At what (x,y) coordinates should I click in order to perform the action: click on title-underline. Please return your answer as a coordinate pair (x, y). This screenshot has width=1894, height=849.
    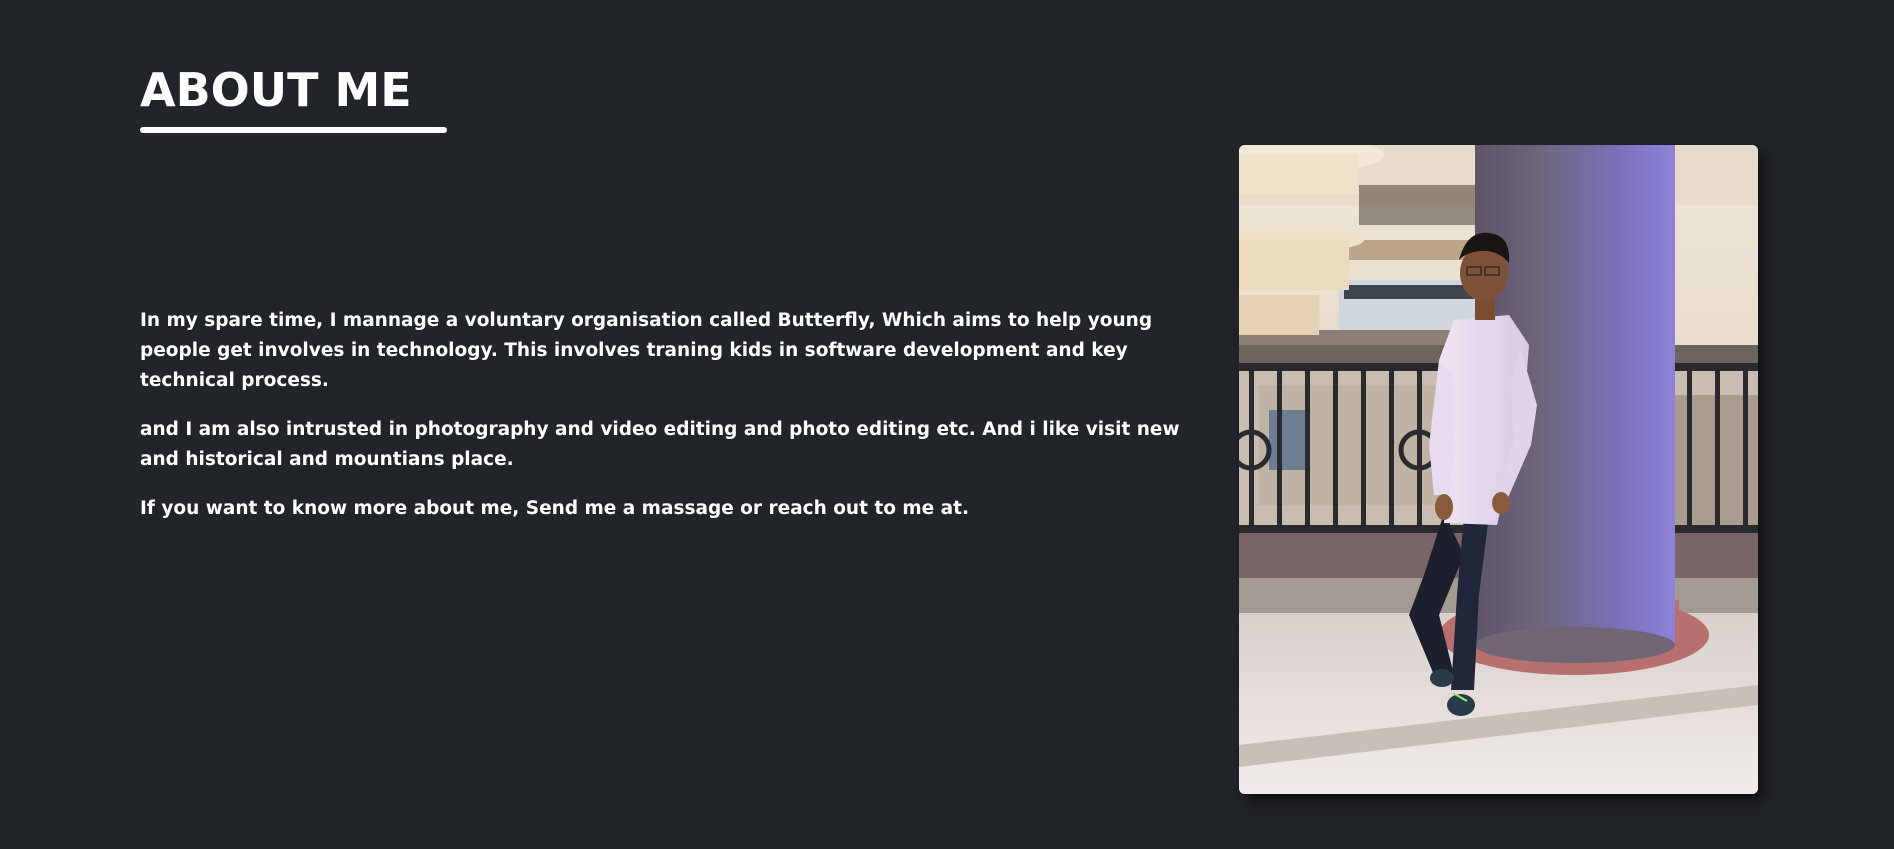
    Looking at the image, I should click on (293, 130).